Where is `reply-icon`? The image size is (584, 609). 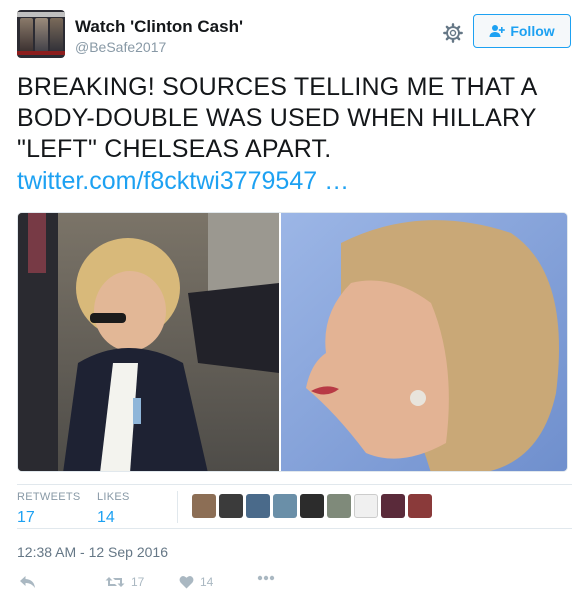 reply-icon is located at coordinates (27, 582).